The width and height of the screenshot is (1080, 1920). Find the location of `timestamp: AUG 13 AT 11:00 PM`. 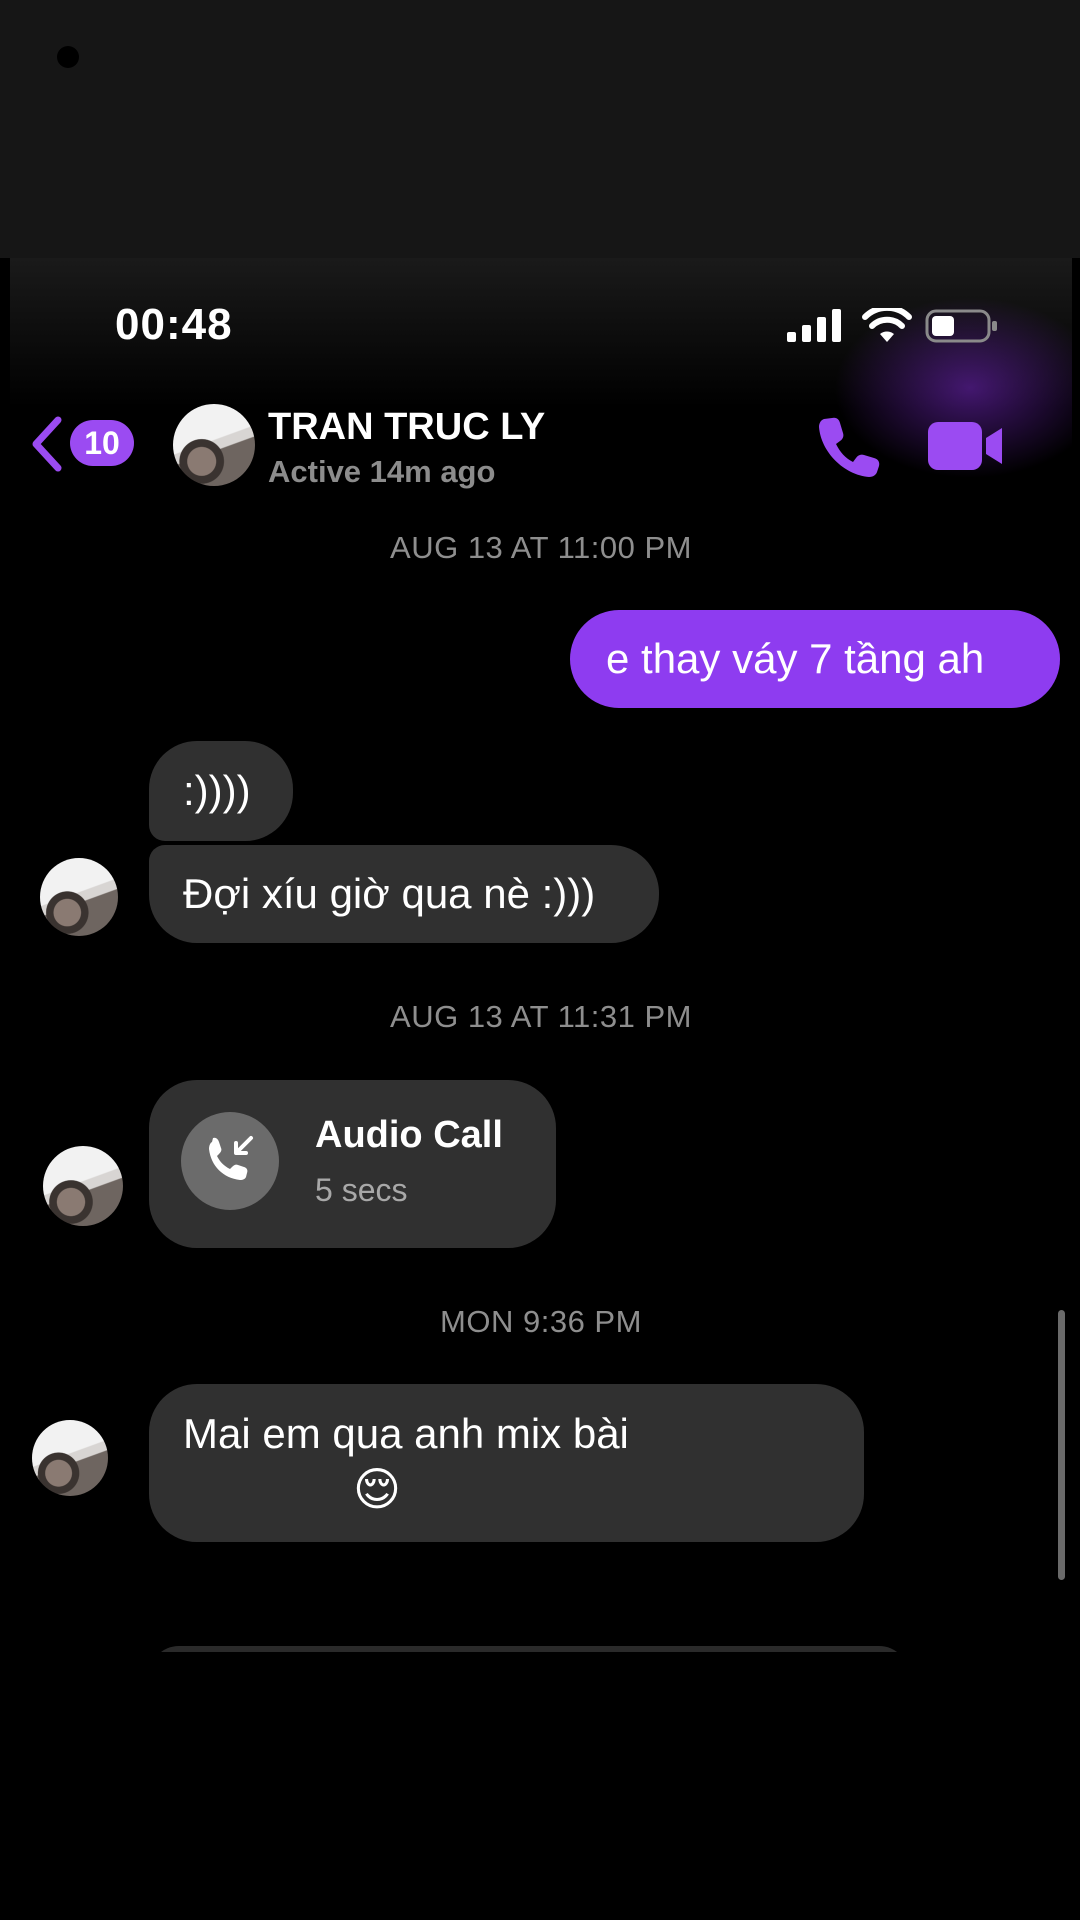

timestamp: AUG 13 AT 11:00 PM is located at coordinates (541, 547).